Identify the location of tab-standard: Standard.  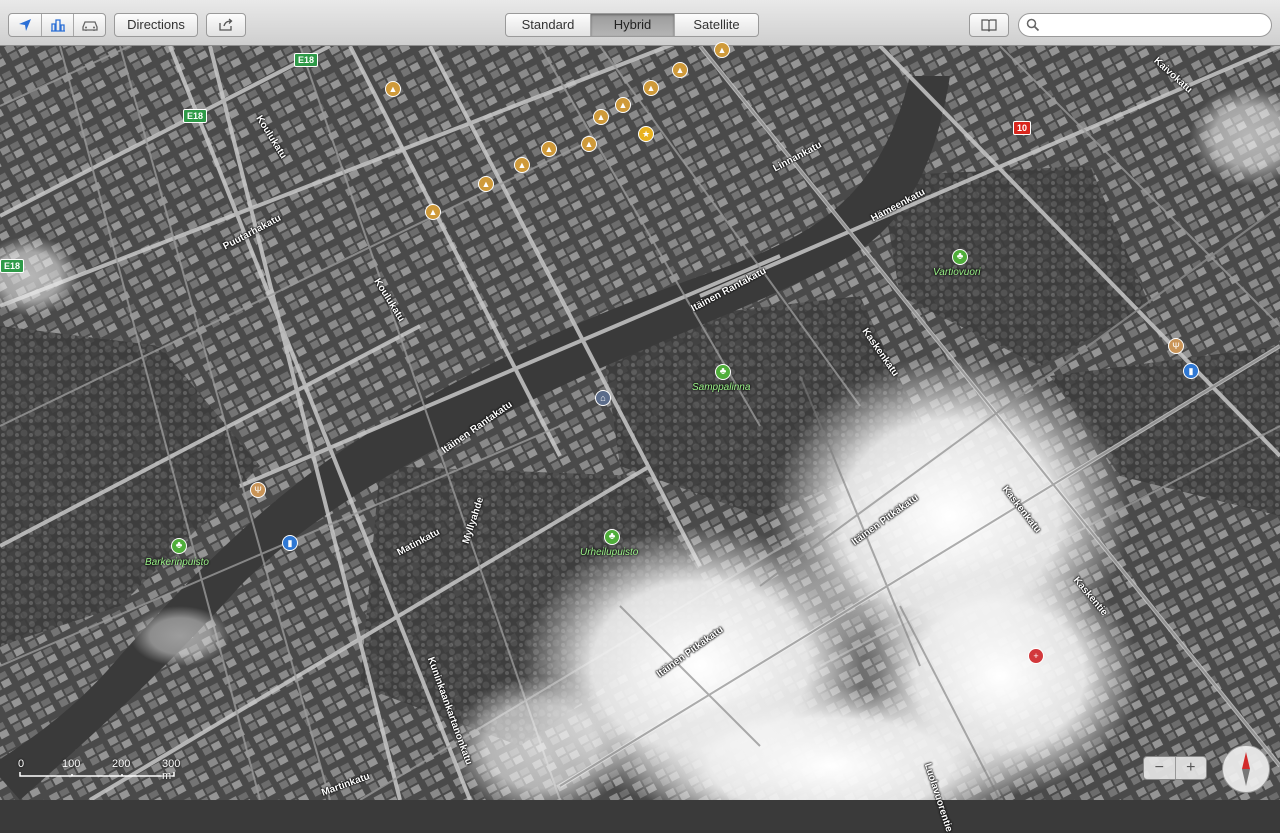
(548, 25).